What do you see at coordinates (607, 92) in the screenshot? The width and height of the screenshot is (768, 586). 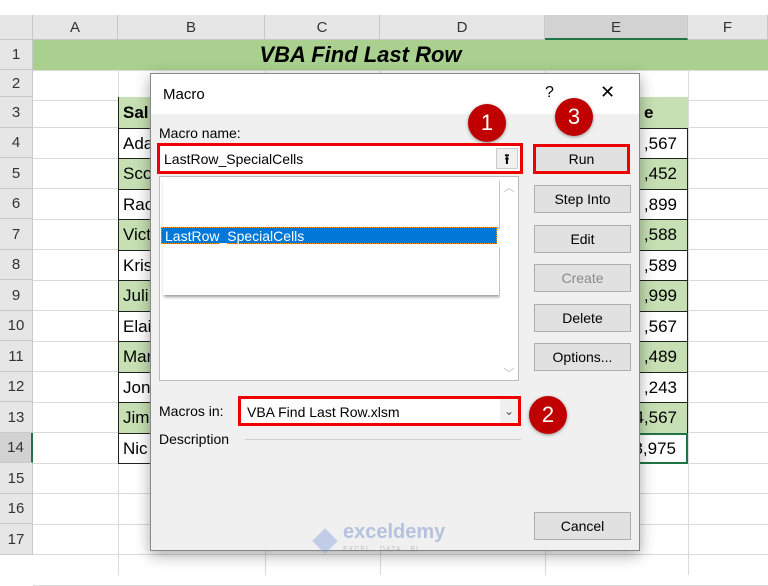 I see `close-button: ✕` at bounding box center [607, 92].